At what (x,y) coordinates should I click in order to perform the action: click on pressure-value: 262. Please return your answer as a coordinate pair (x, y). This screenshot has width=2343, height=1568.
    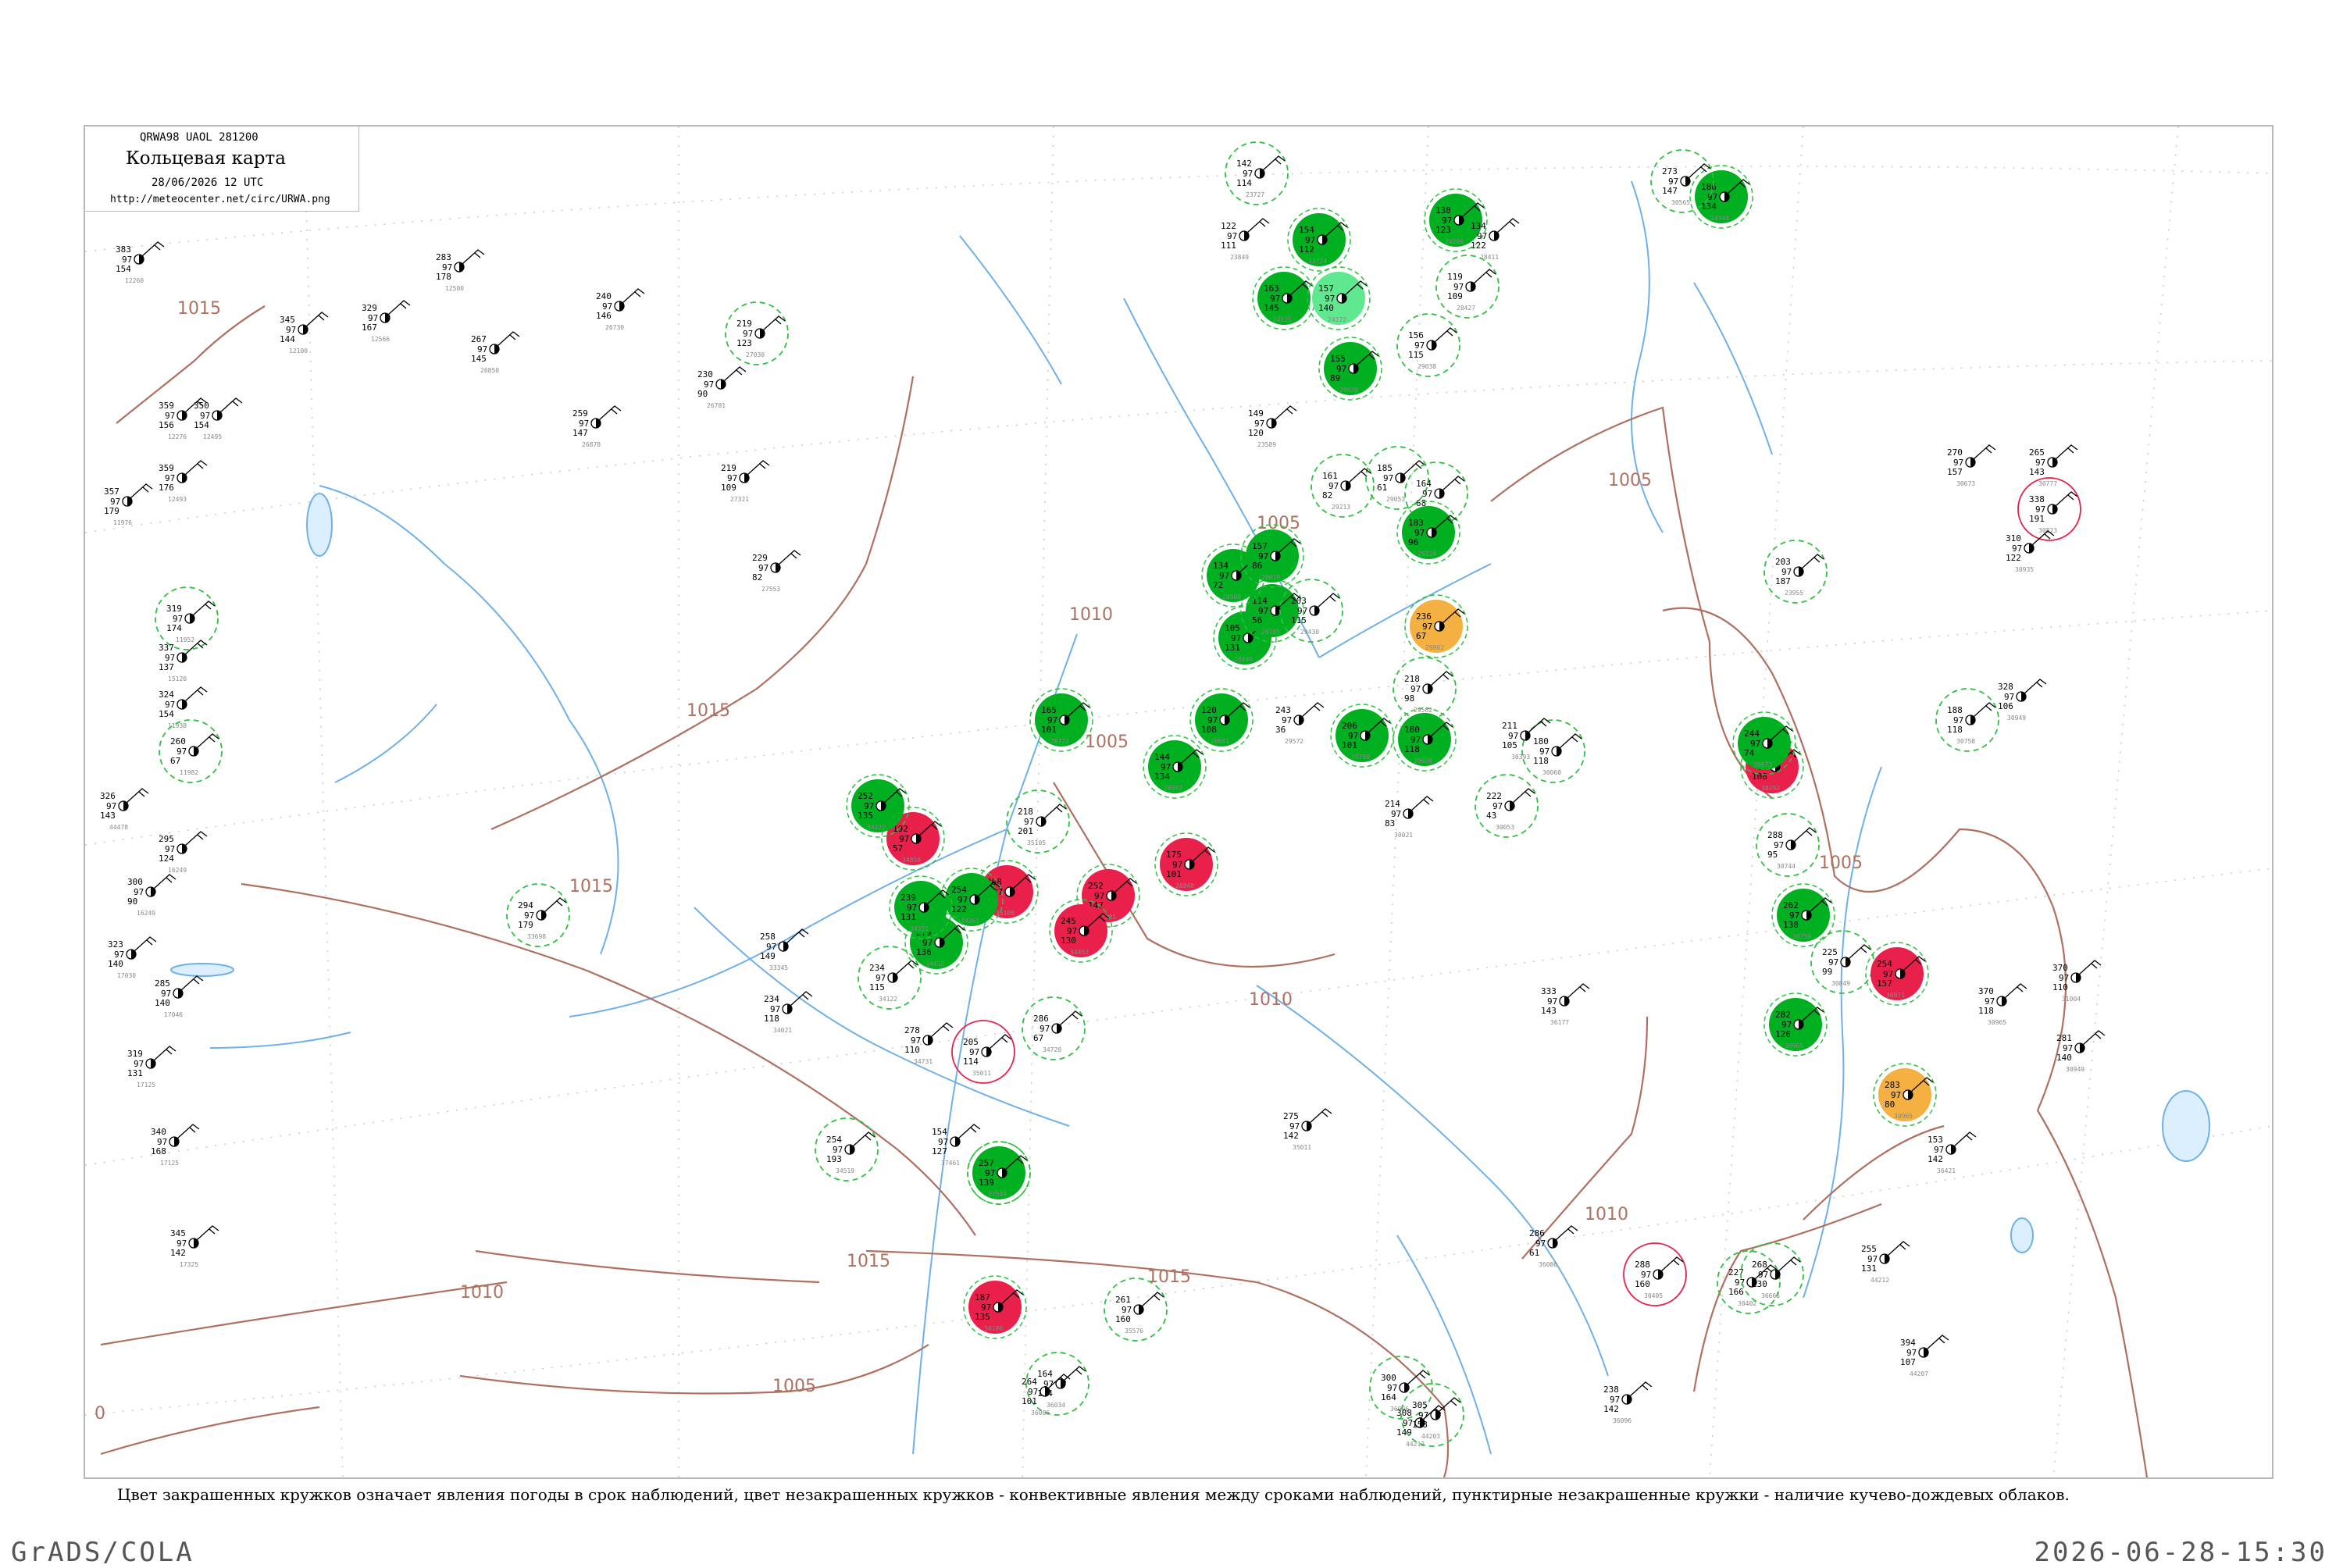
    Looking at the image, I should click on (1791, 905).